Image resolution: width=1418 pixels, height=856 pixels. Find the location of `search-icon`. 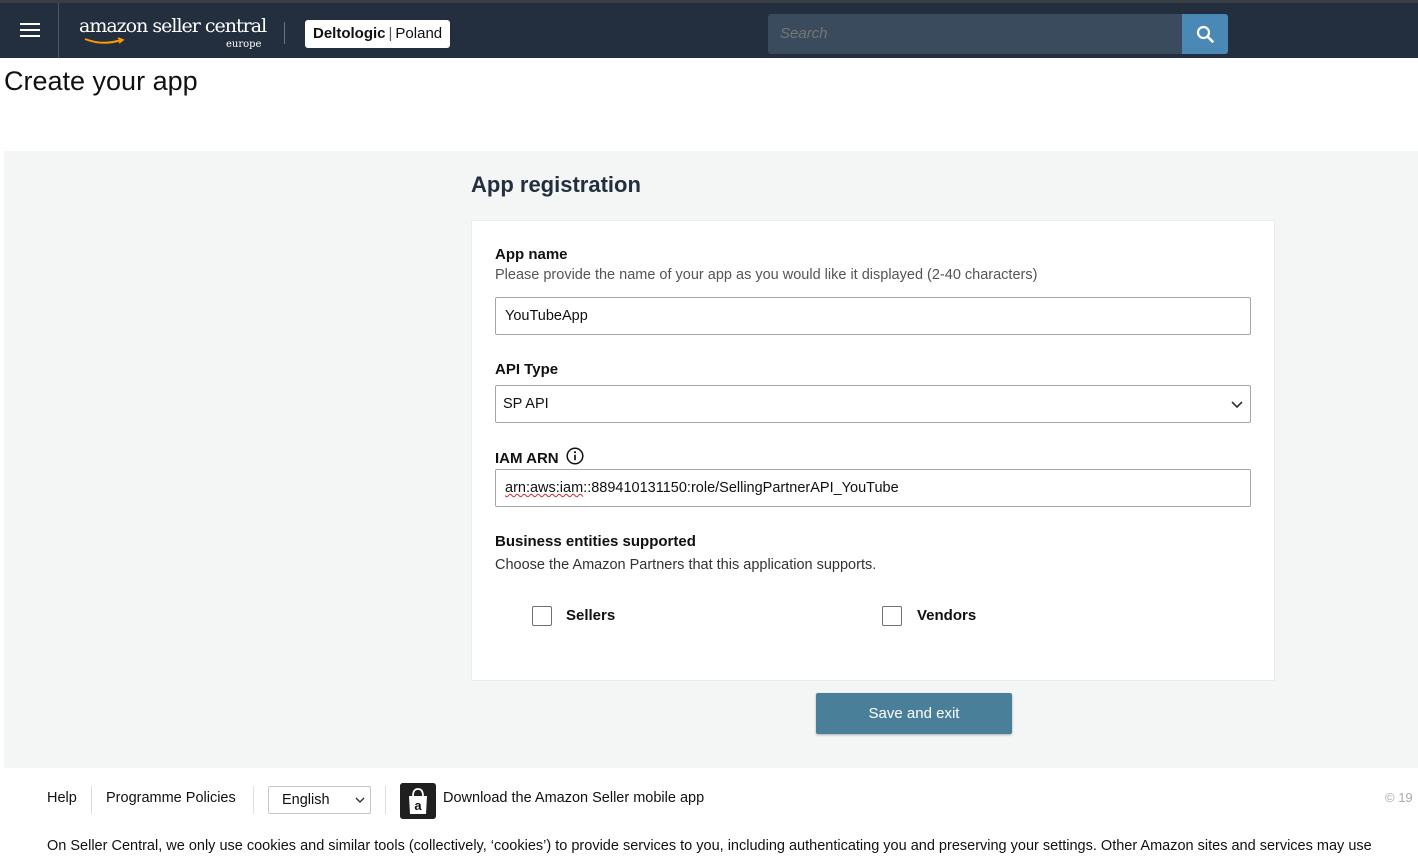

search-icon is located at coordinates (1205, 34).